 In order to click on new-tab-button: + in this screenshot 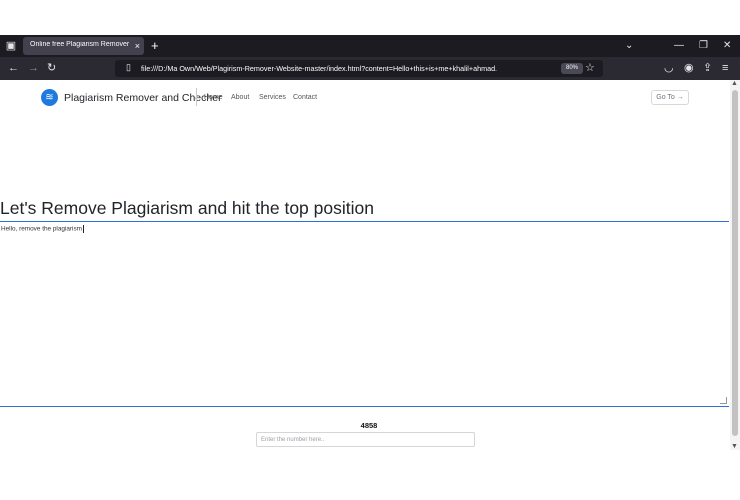, I will do `click(155, 46)`.